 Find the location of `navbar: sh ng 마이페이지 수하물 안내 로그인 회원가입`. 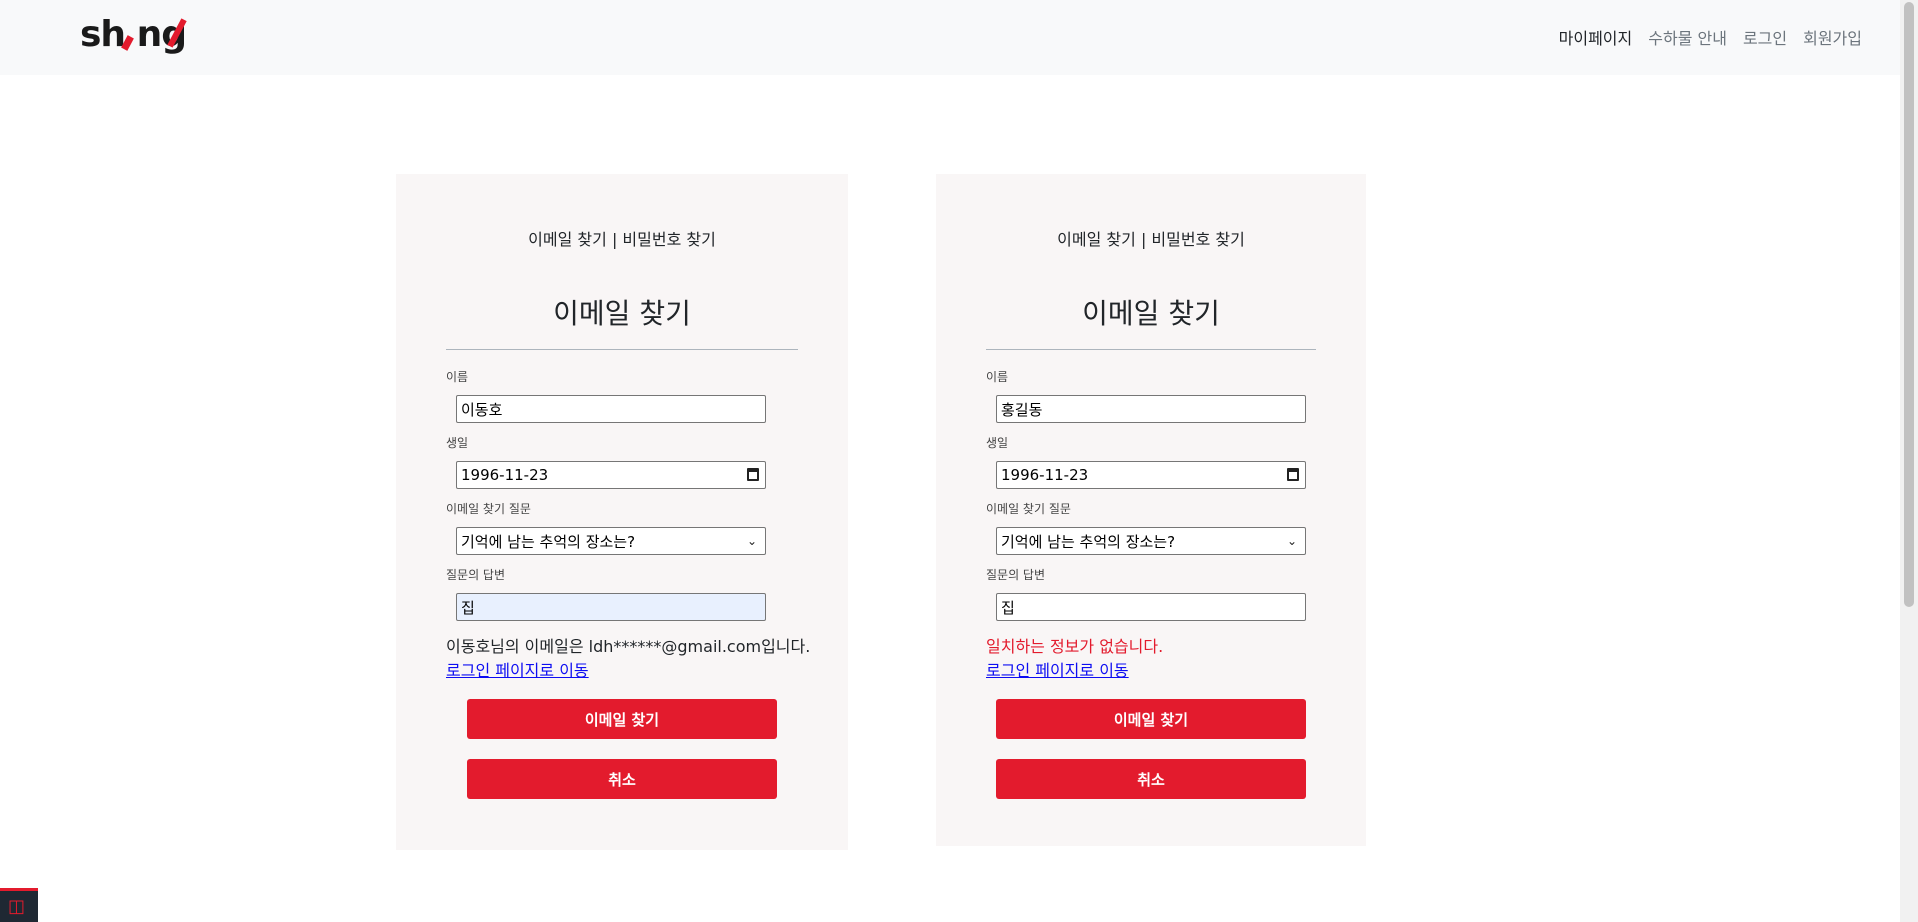

navbar: sh ng 마이페이지 수하물 안내 로그인 회원가입 is located at coordinates (950, 37).